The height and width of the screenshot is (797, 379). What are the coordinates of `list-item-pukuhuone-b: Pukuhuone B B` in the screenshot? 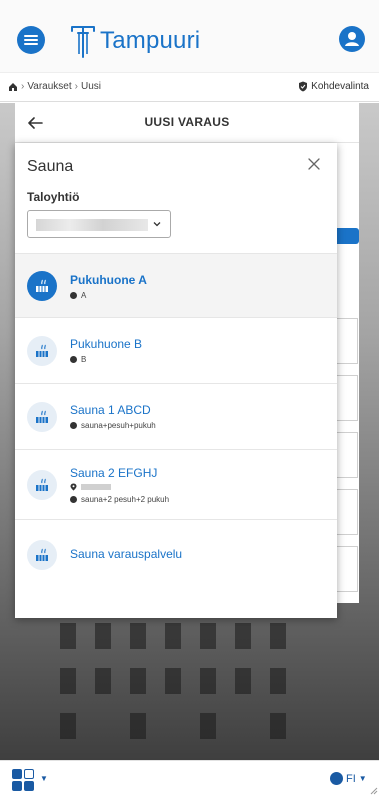 It's located at (176, 350).